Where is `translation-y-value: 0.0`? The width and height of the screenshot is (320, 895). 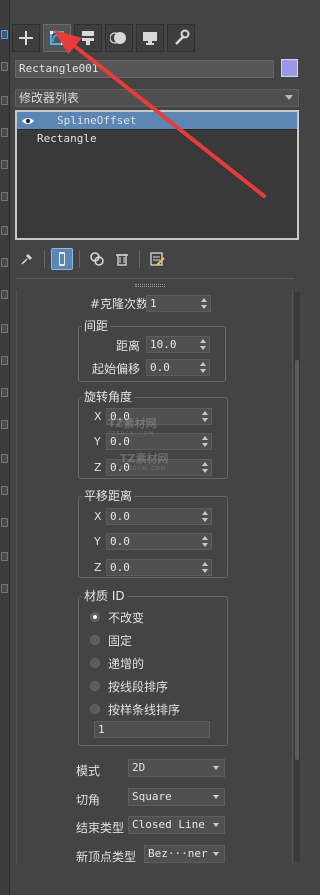
translation-y-value: 0.0 is located at coordinates (120, 541).